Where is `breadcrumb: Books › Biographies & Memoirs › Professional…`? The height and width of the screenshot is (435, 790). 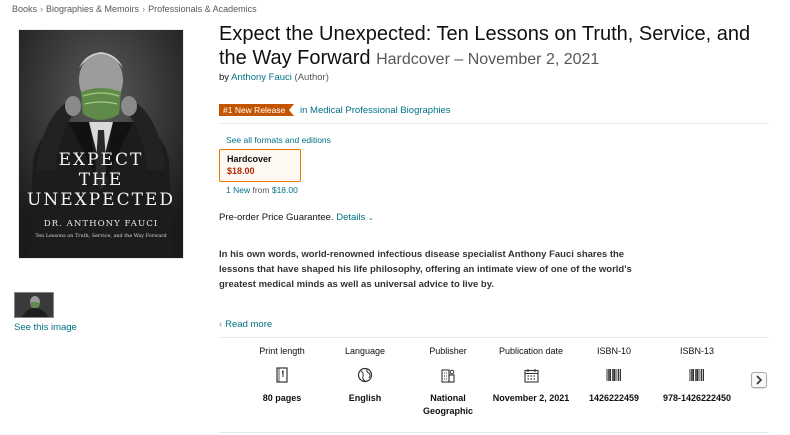 breadcrumb: Books › Biographies & Memoirs › Professional… is located at coordinates (134, 9).